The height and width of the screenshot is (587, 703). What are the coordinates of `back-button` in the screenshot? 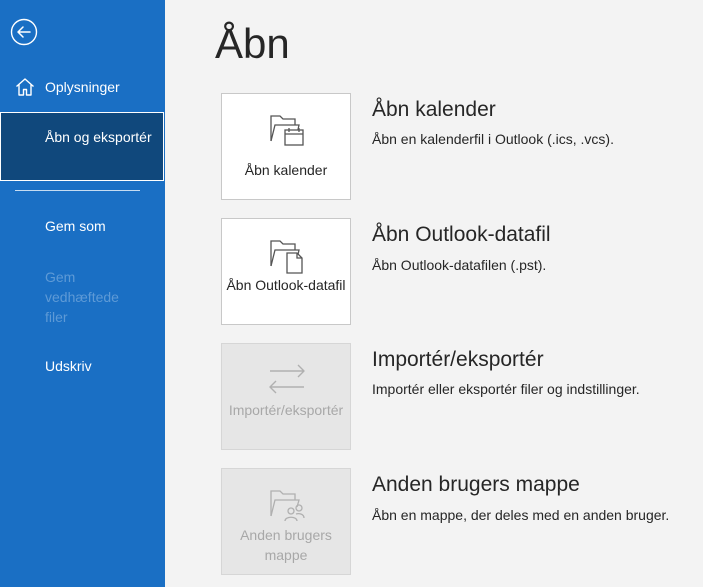 It's located at (24, 32).